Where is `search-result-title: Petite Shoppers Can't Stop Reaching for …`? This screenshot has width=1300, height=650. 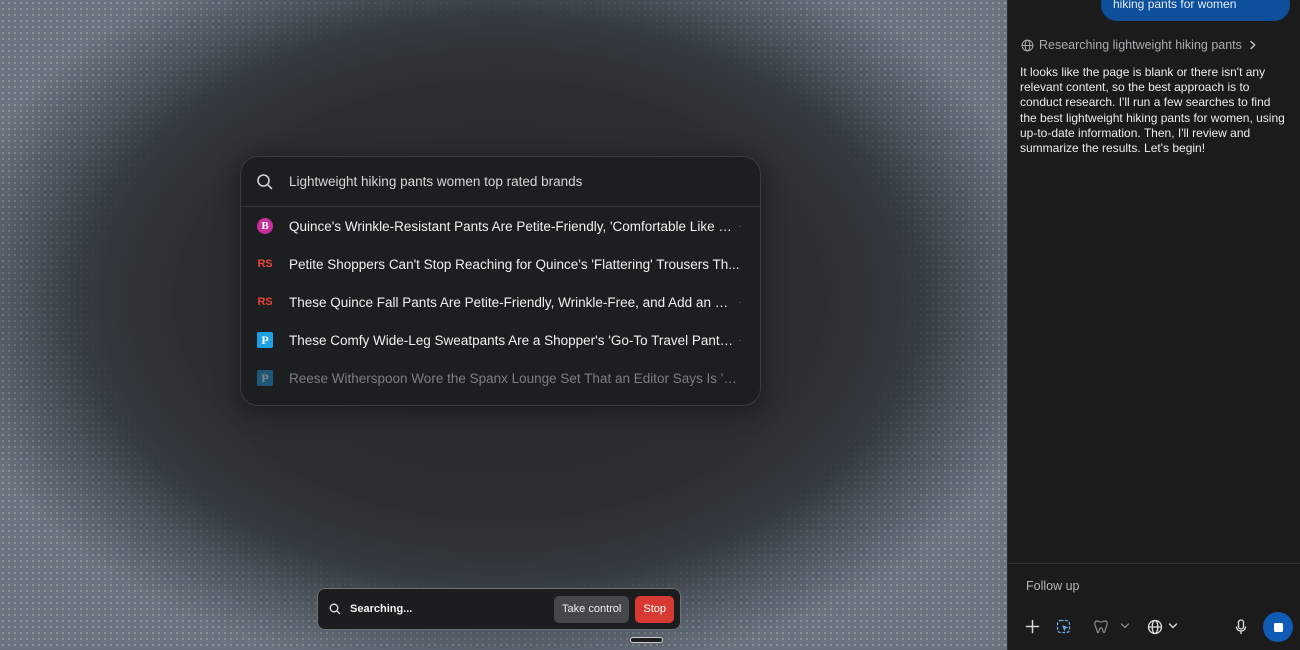
search-result-title: Petite Shoppers Can't Stop Reaching for … is located at coordinates (514, 264).